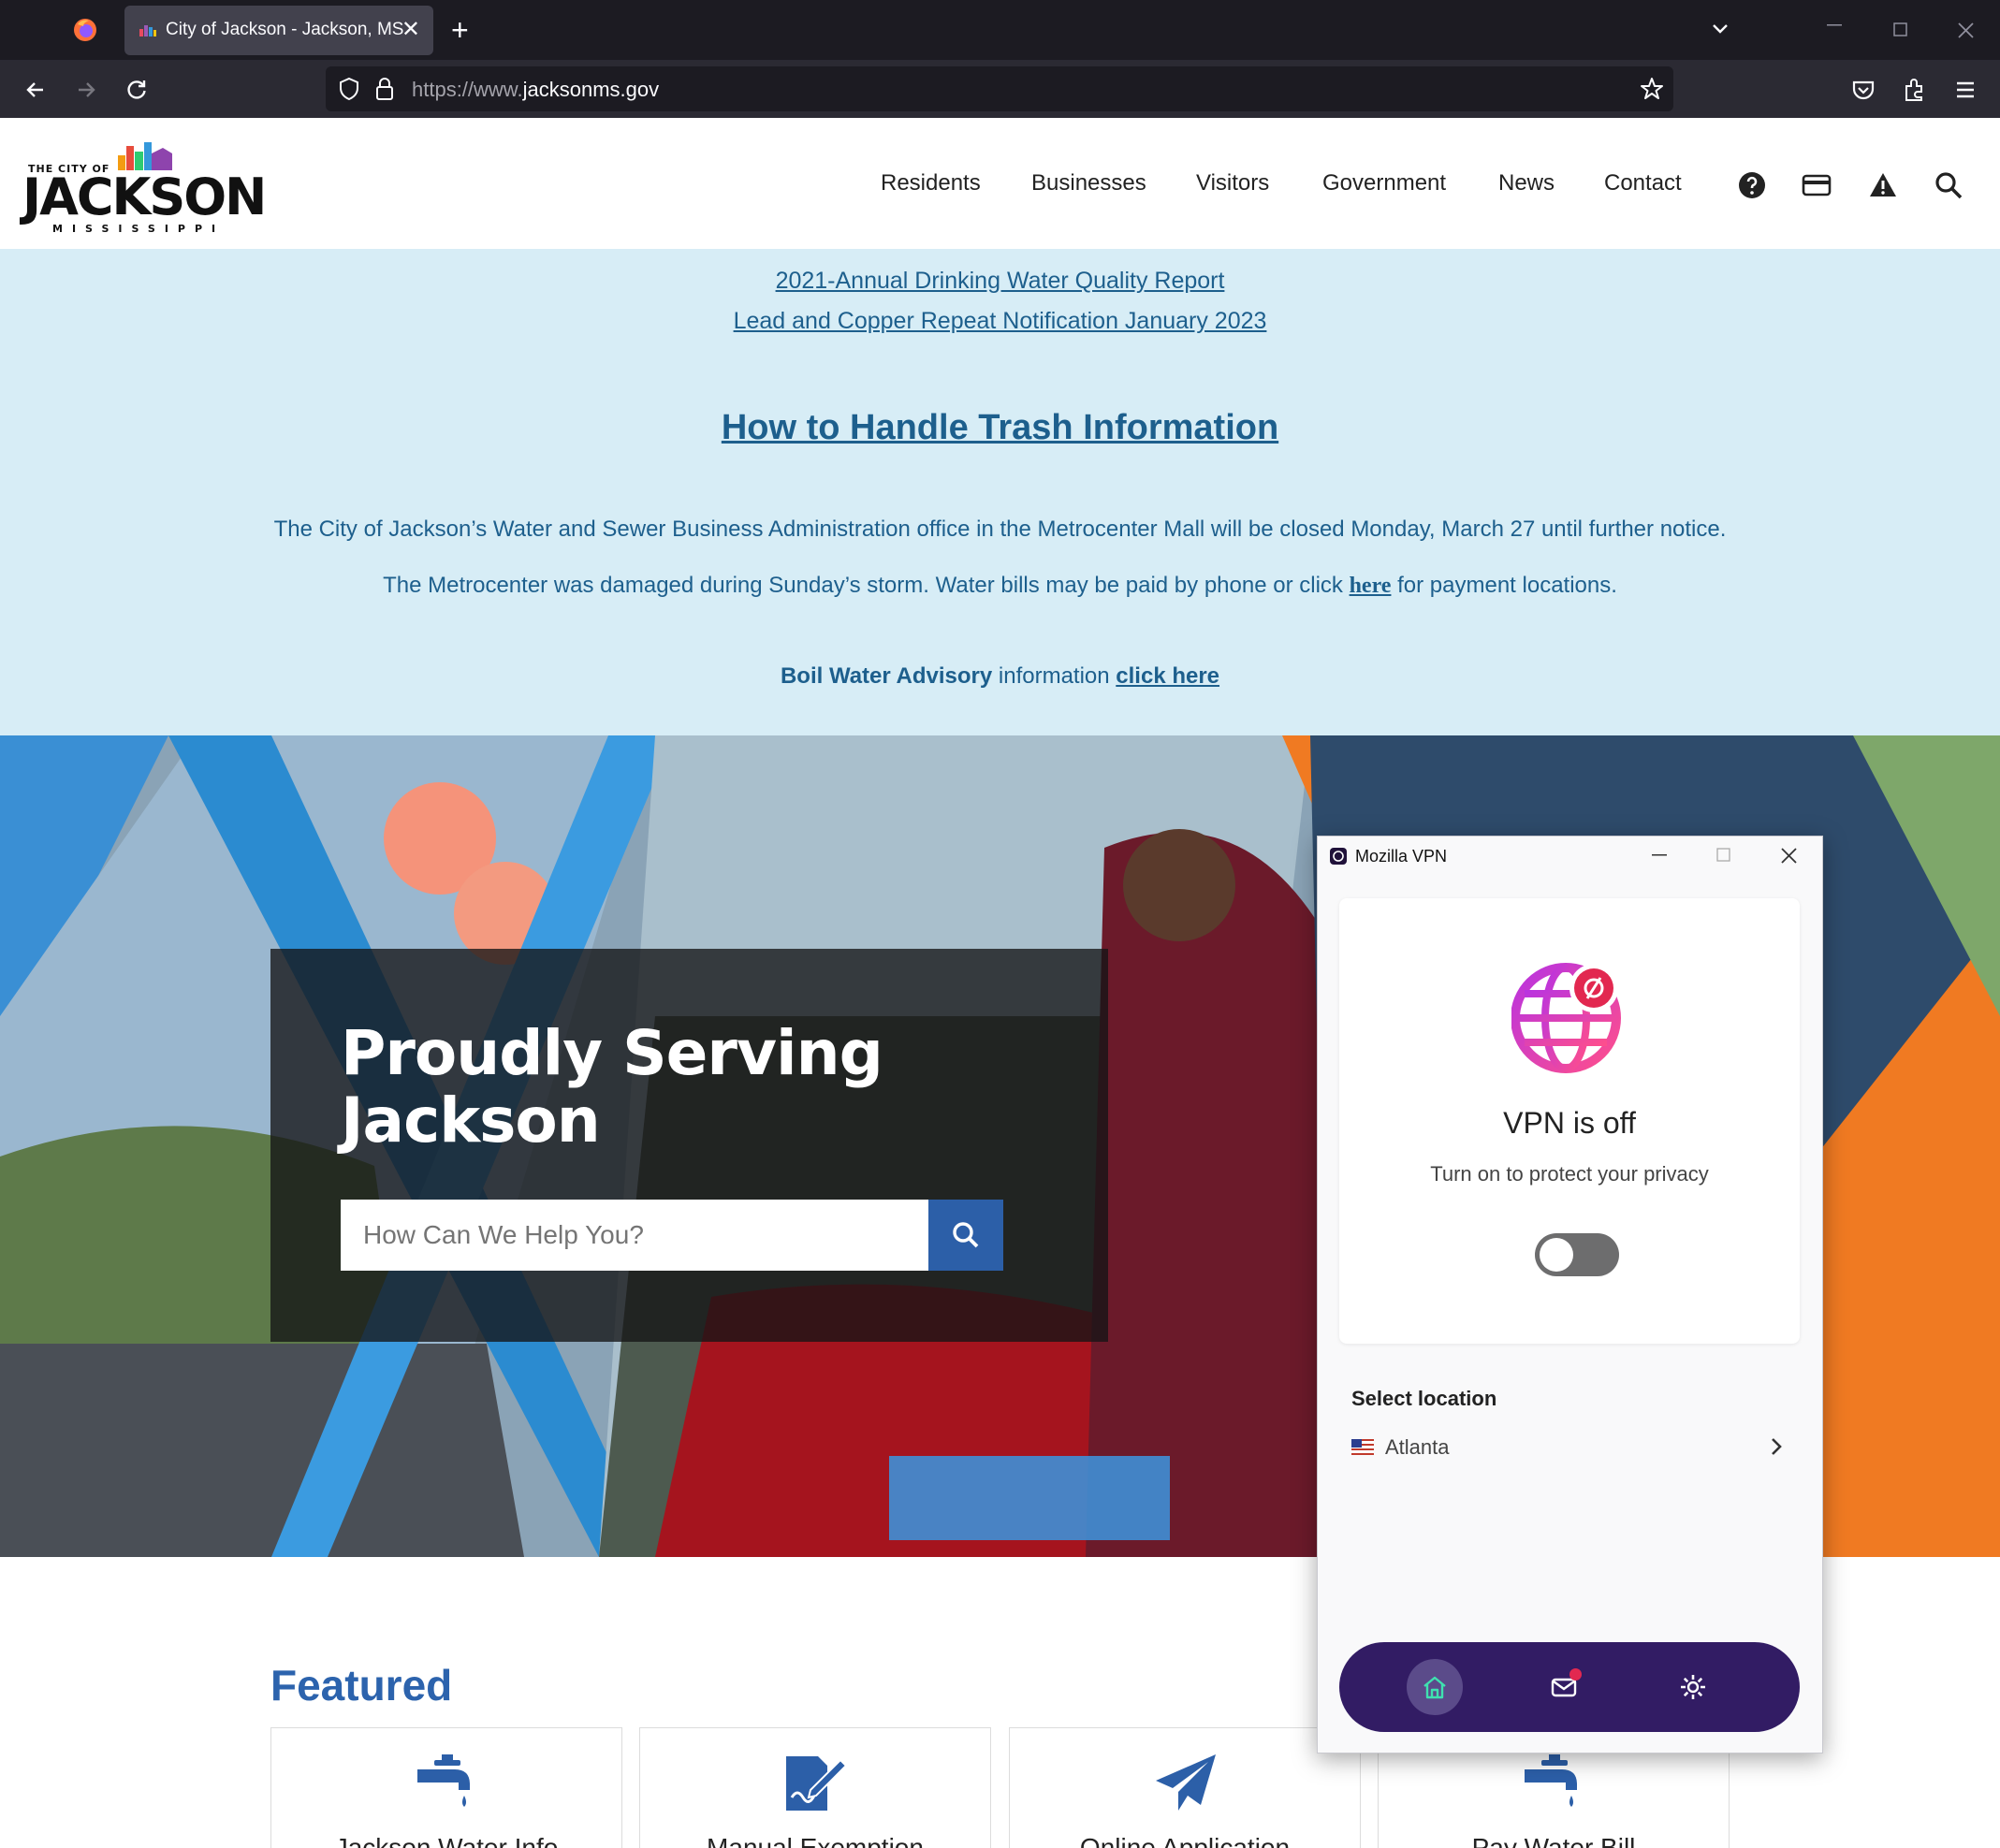  I want to click on vpn-app-icon, so click(1338, 856).